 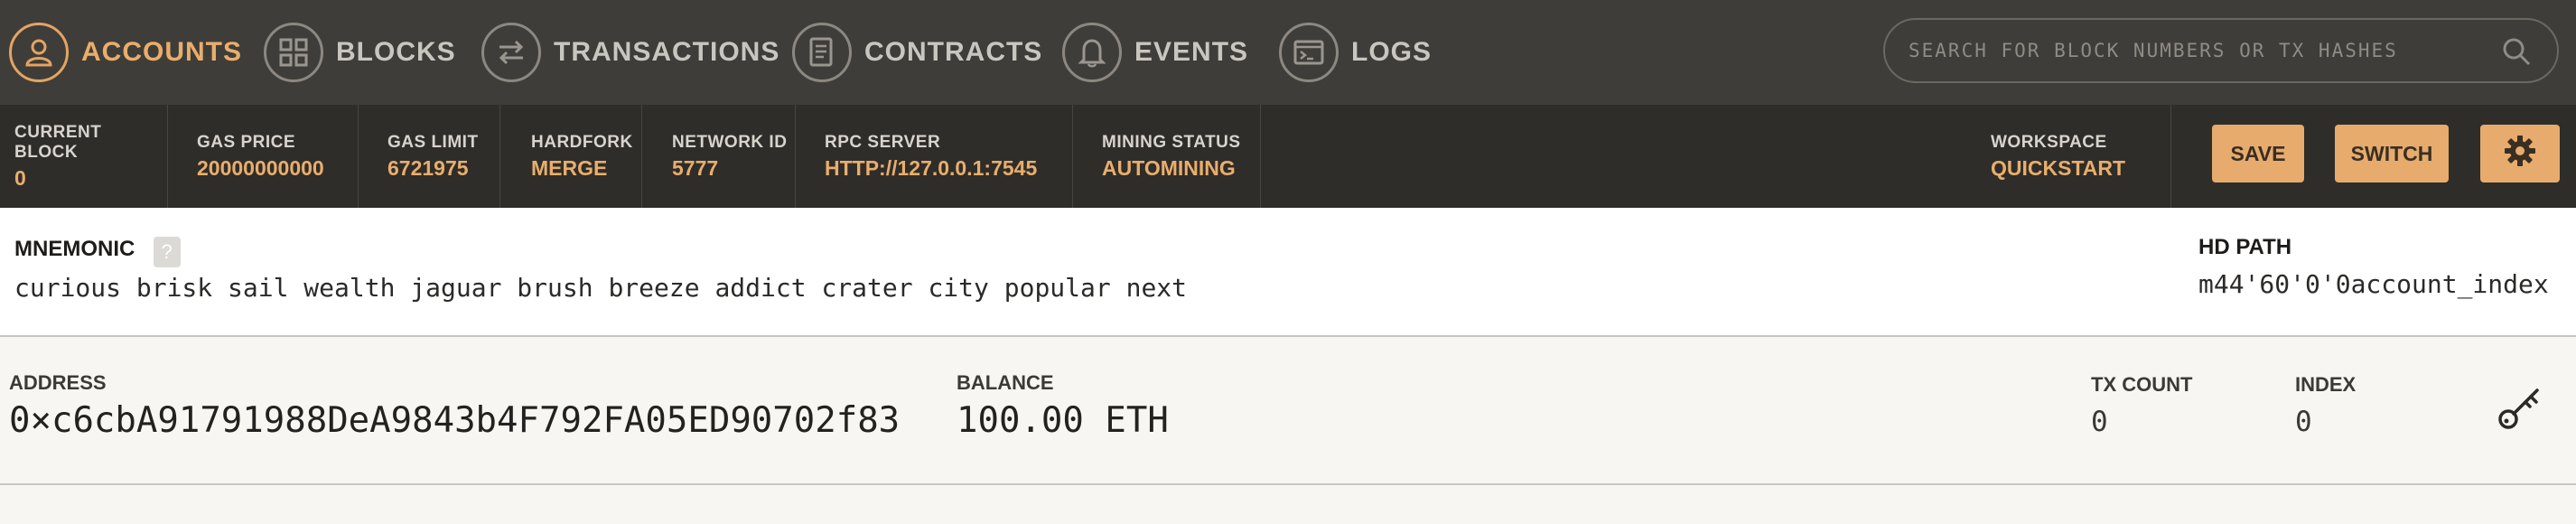 I want to click on gear-icon, so click(x=2520, y=153).